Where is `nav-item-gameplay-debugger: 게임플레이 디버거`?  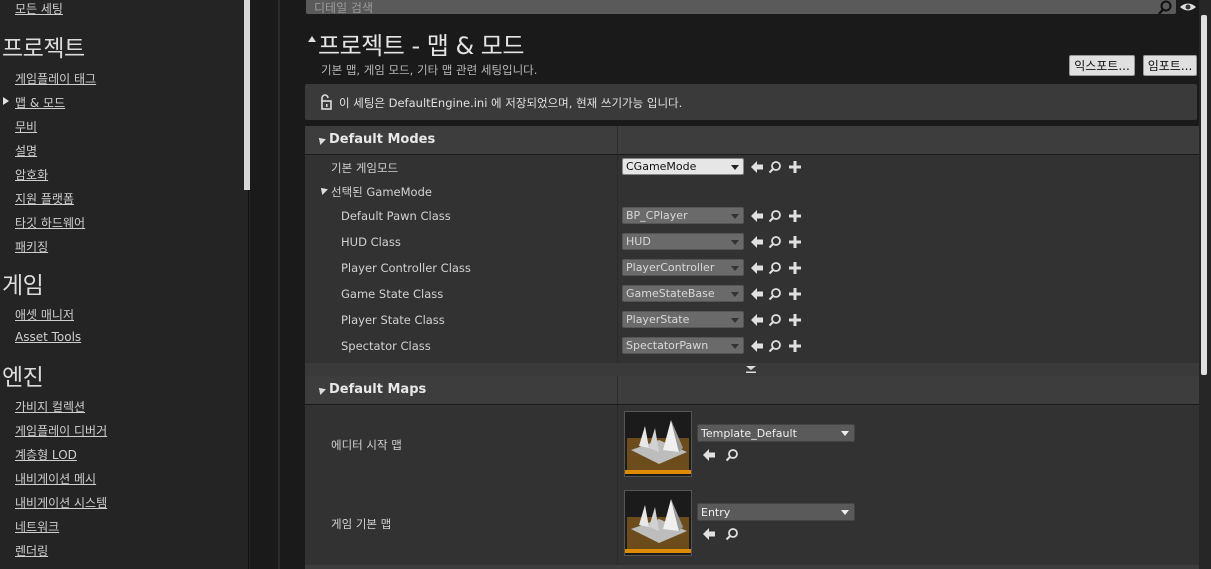 nav-item-gameplay-debugger: 게임플레이 디버거 is located at coordinates (61, 430).